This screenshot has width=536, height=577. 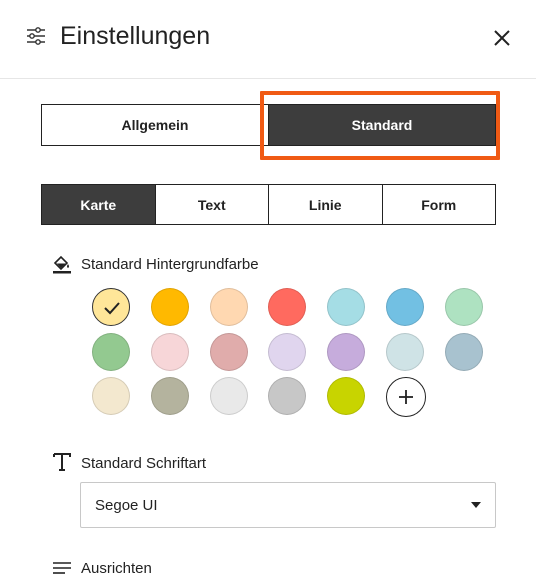 What do you see at coordinates (62, 568) in the screenshot?
I see `align-lines-icon` at bounding box center [62, 568].